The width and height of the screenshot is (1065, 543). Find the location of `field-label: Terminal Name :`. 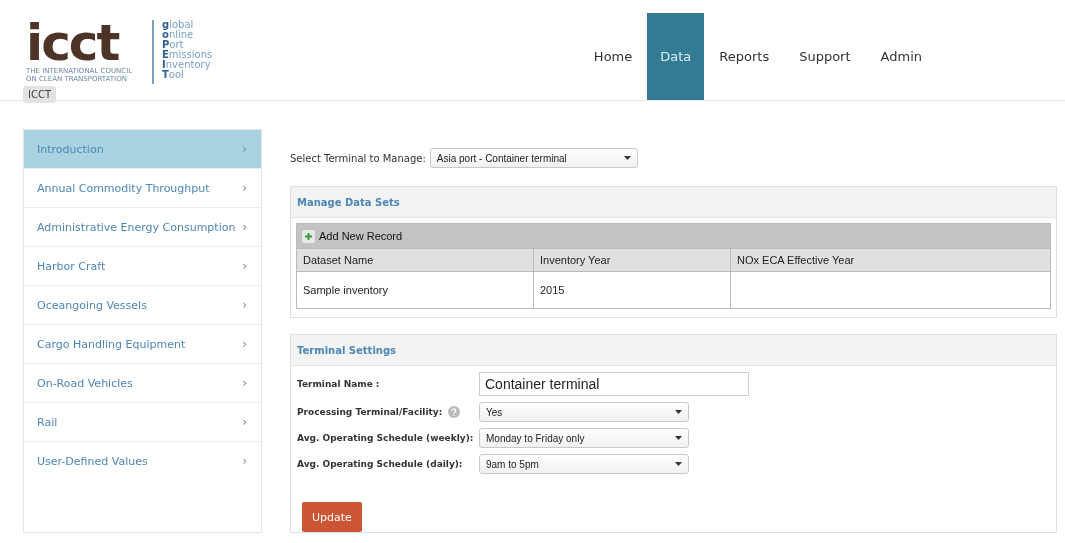

field-label: Terminal Name : is located at coordinates (338, 384).